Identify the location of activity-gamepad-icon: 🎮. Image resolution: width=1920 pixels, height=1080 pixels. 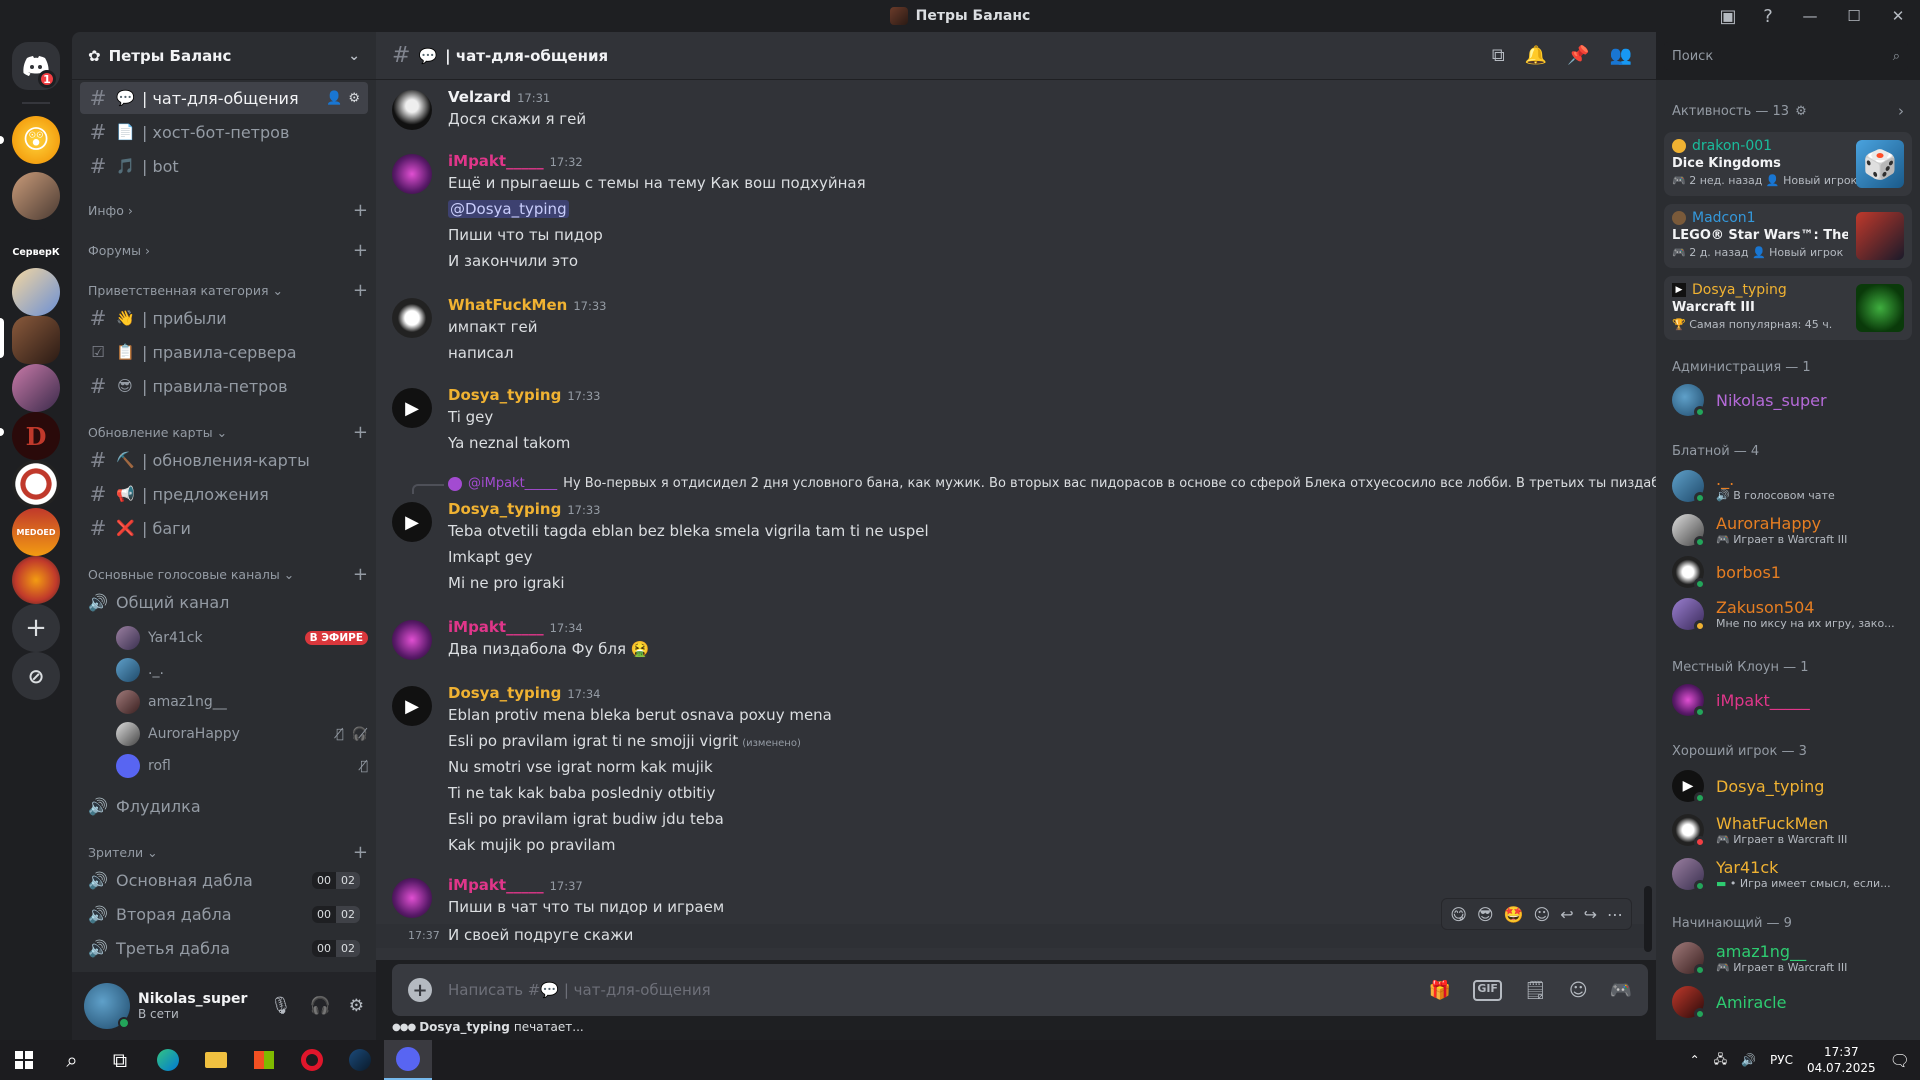
(1621, 990).